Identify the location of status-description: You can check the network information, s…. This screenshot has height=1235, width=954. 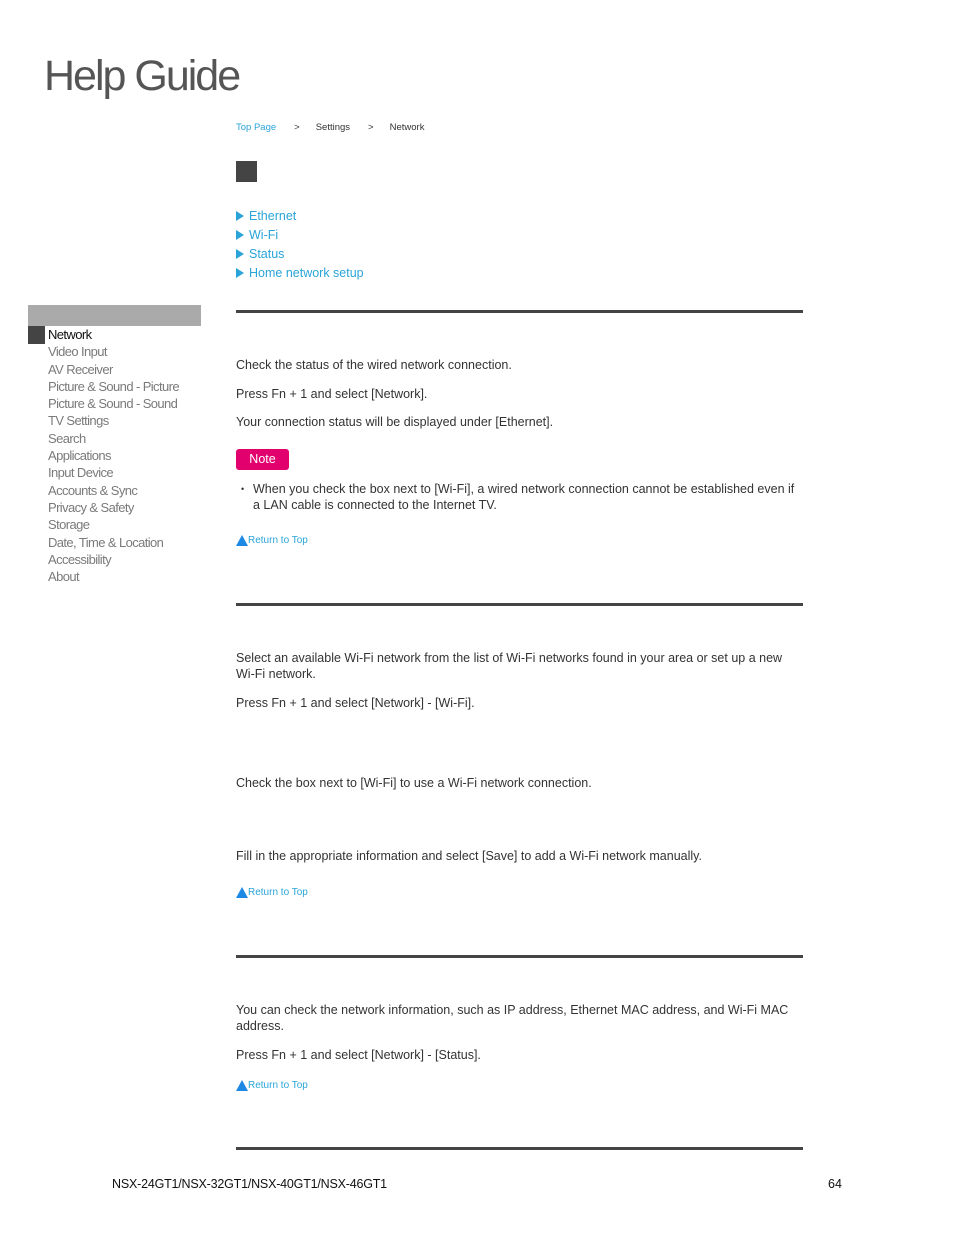
(512, 1018).